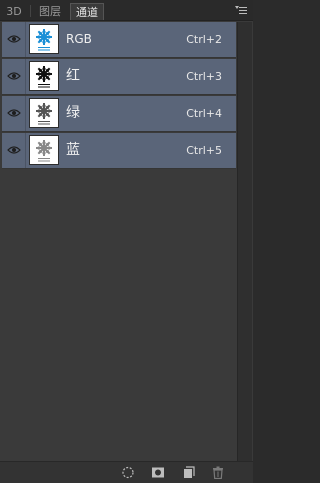  What do you see at coordinates (79, 39) in the screenshot?
I see `channel-name: RGB` at bounding box center [79, 39].